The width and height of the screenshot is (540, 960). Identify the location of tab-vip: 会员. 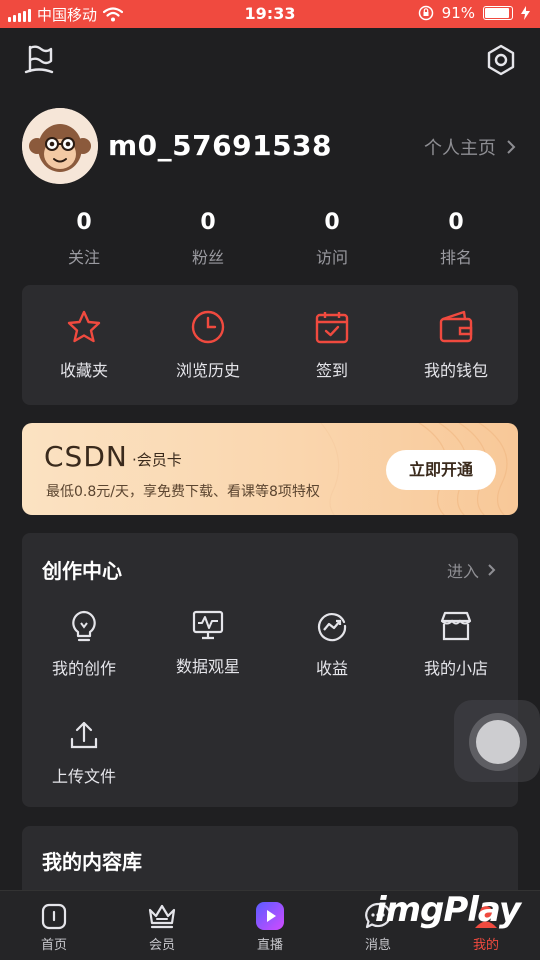
(162, 925).